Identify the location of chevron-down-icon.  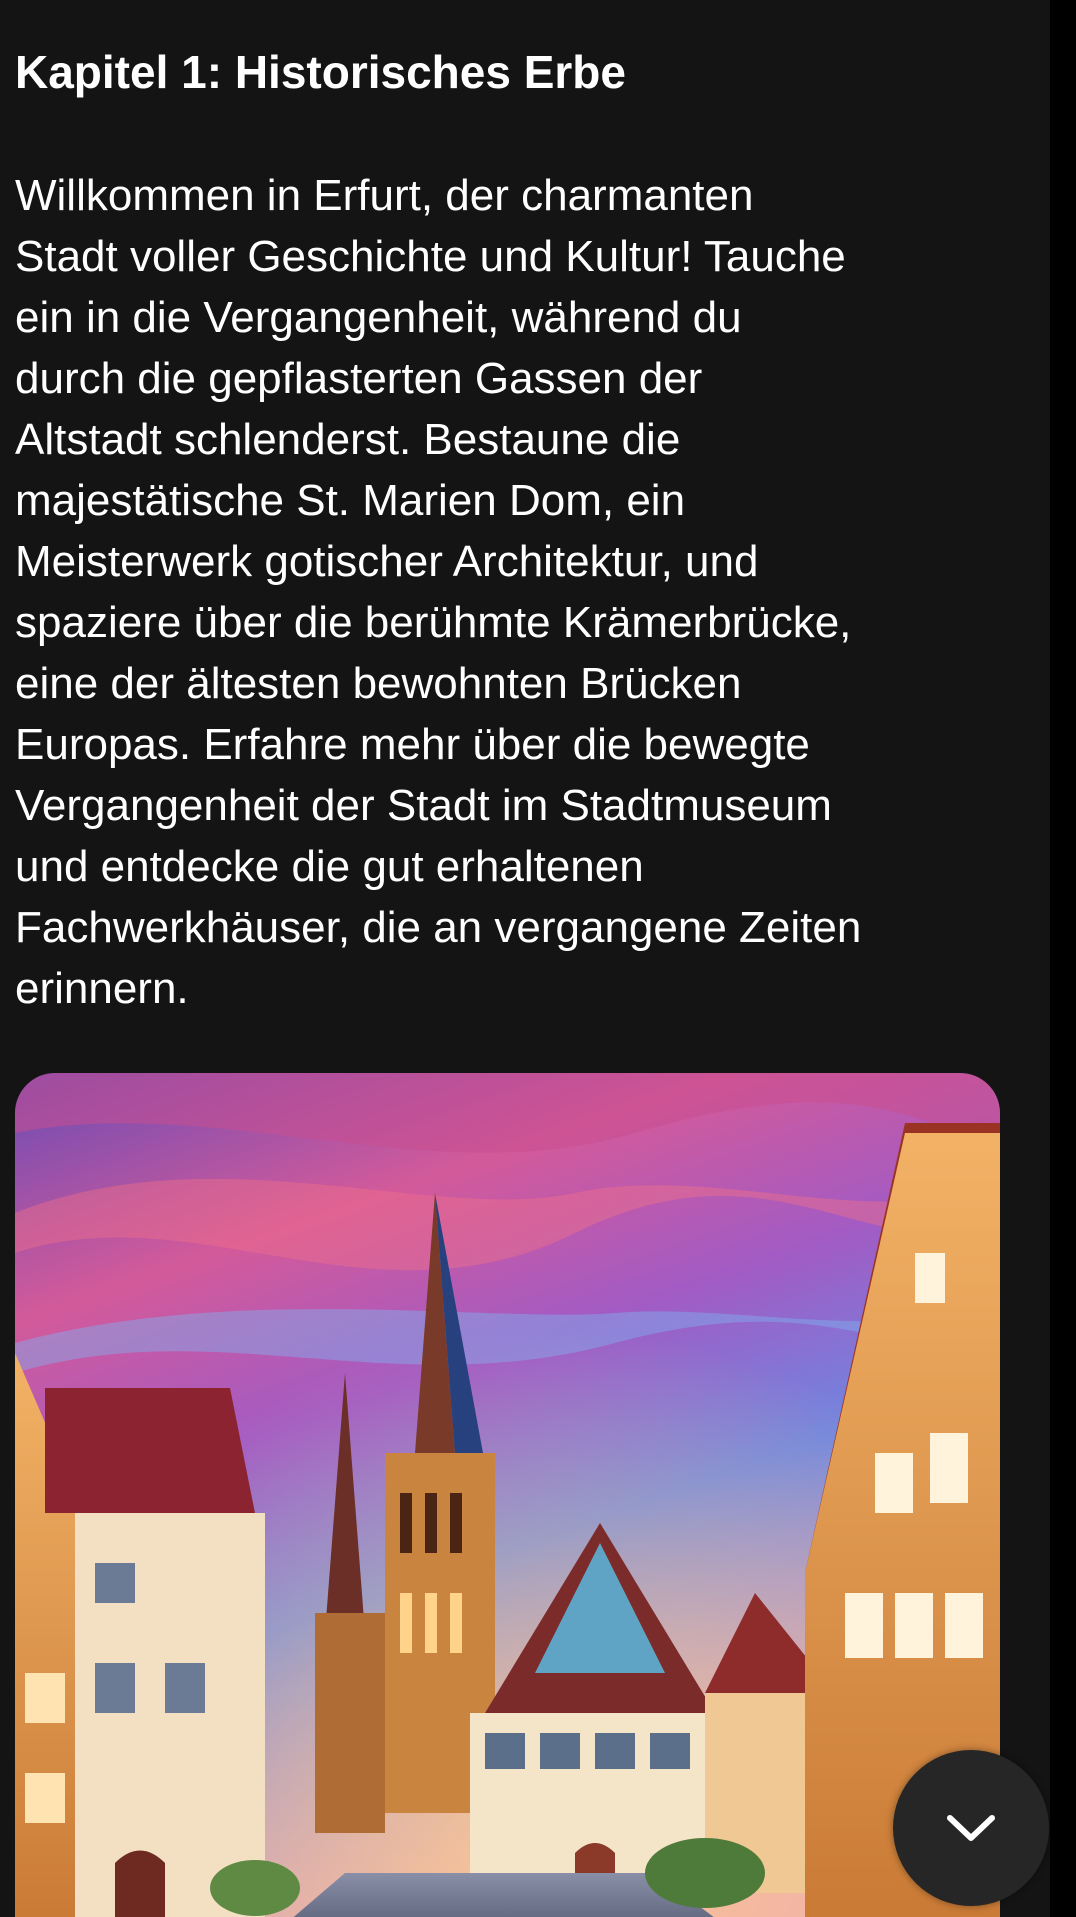
(971, 1828).